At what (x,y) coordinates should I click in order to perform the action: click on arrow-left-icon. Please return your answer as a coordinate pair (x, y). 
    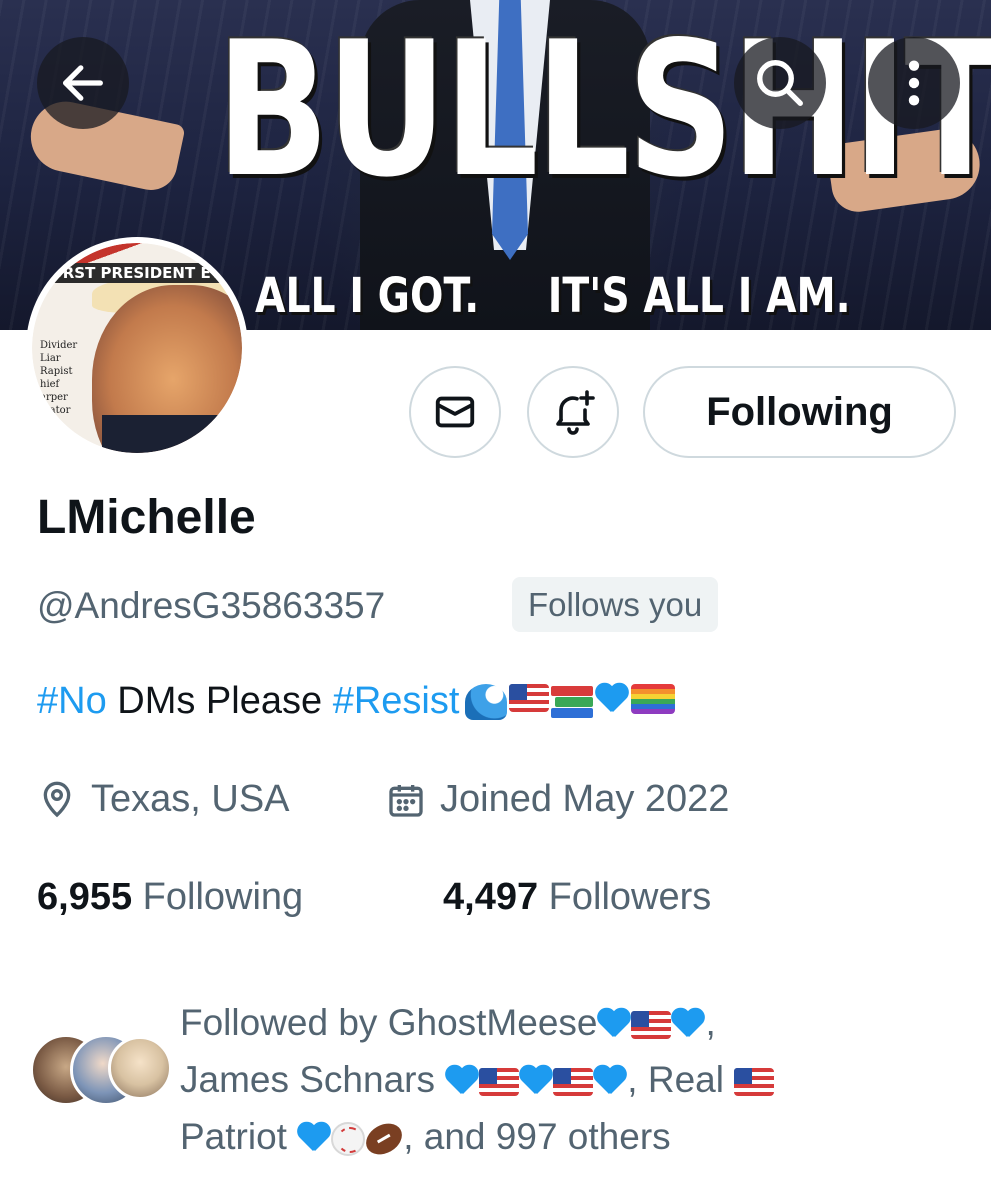
    Looking at the image, I should click on (83, 83).